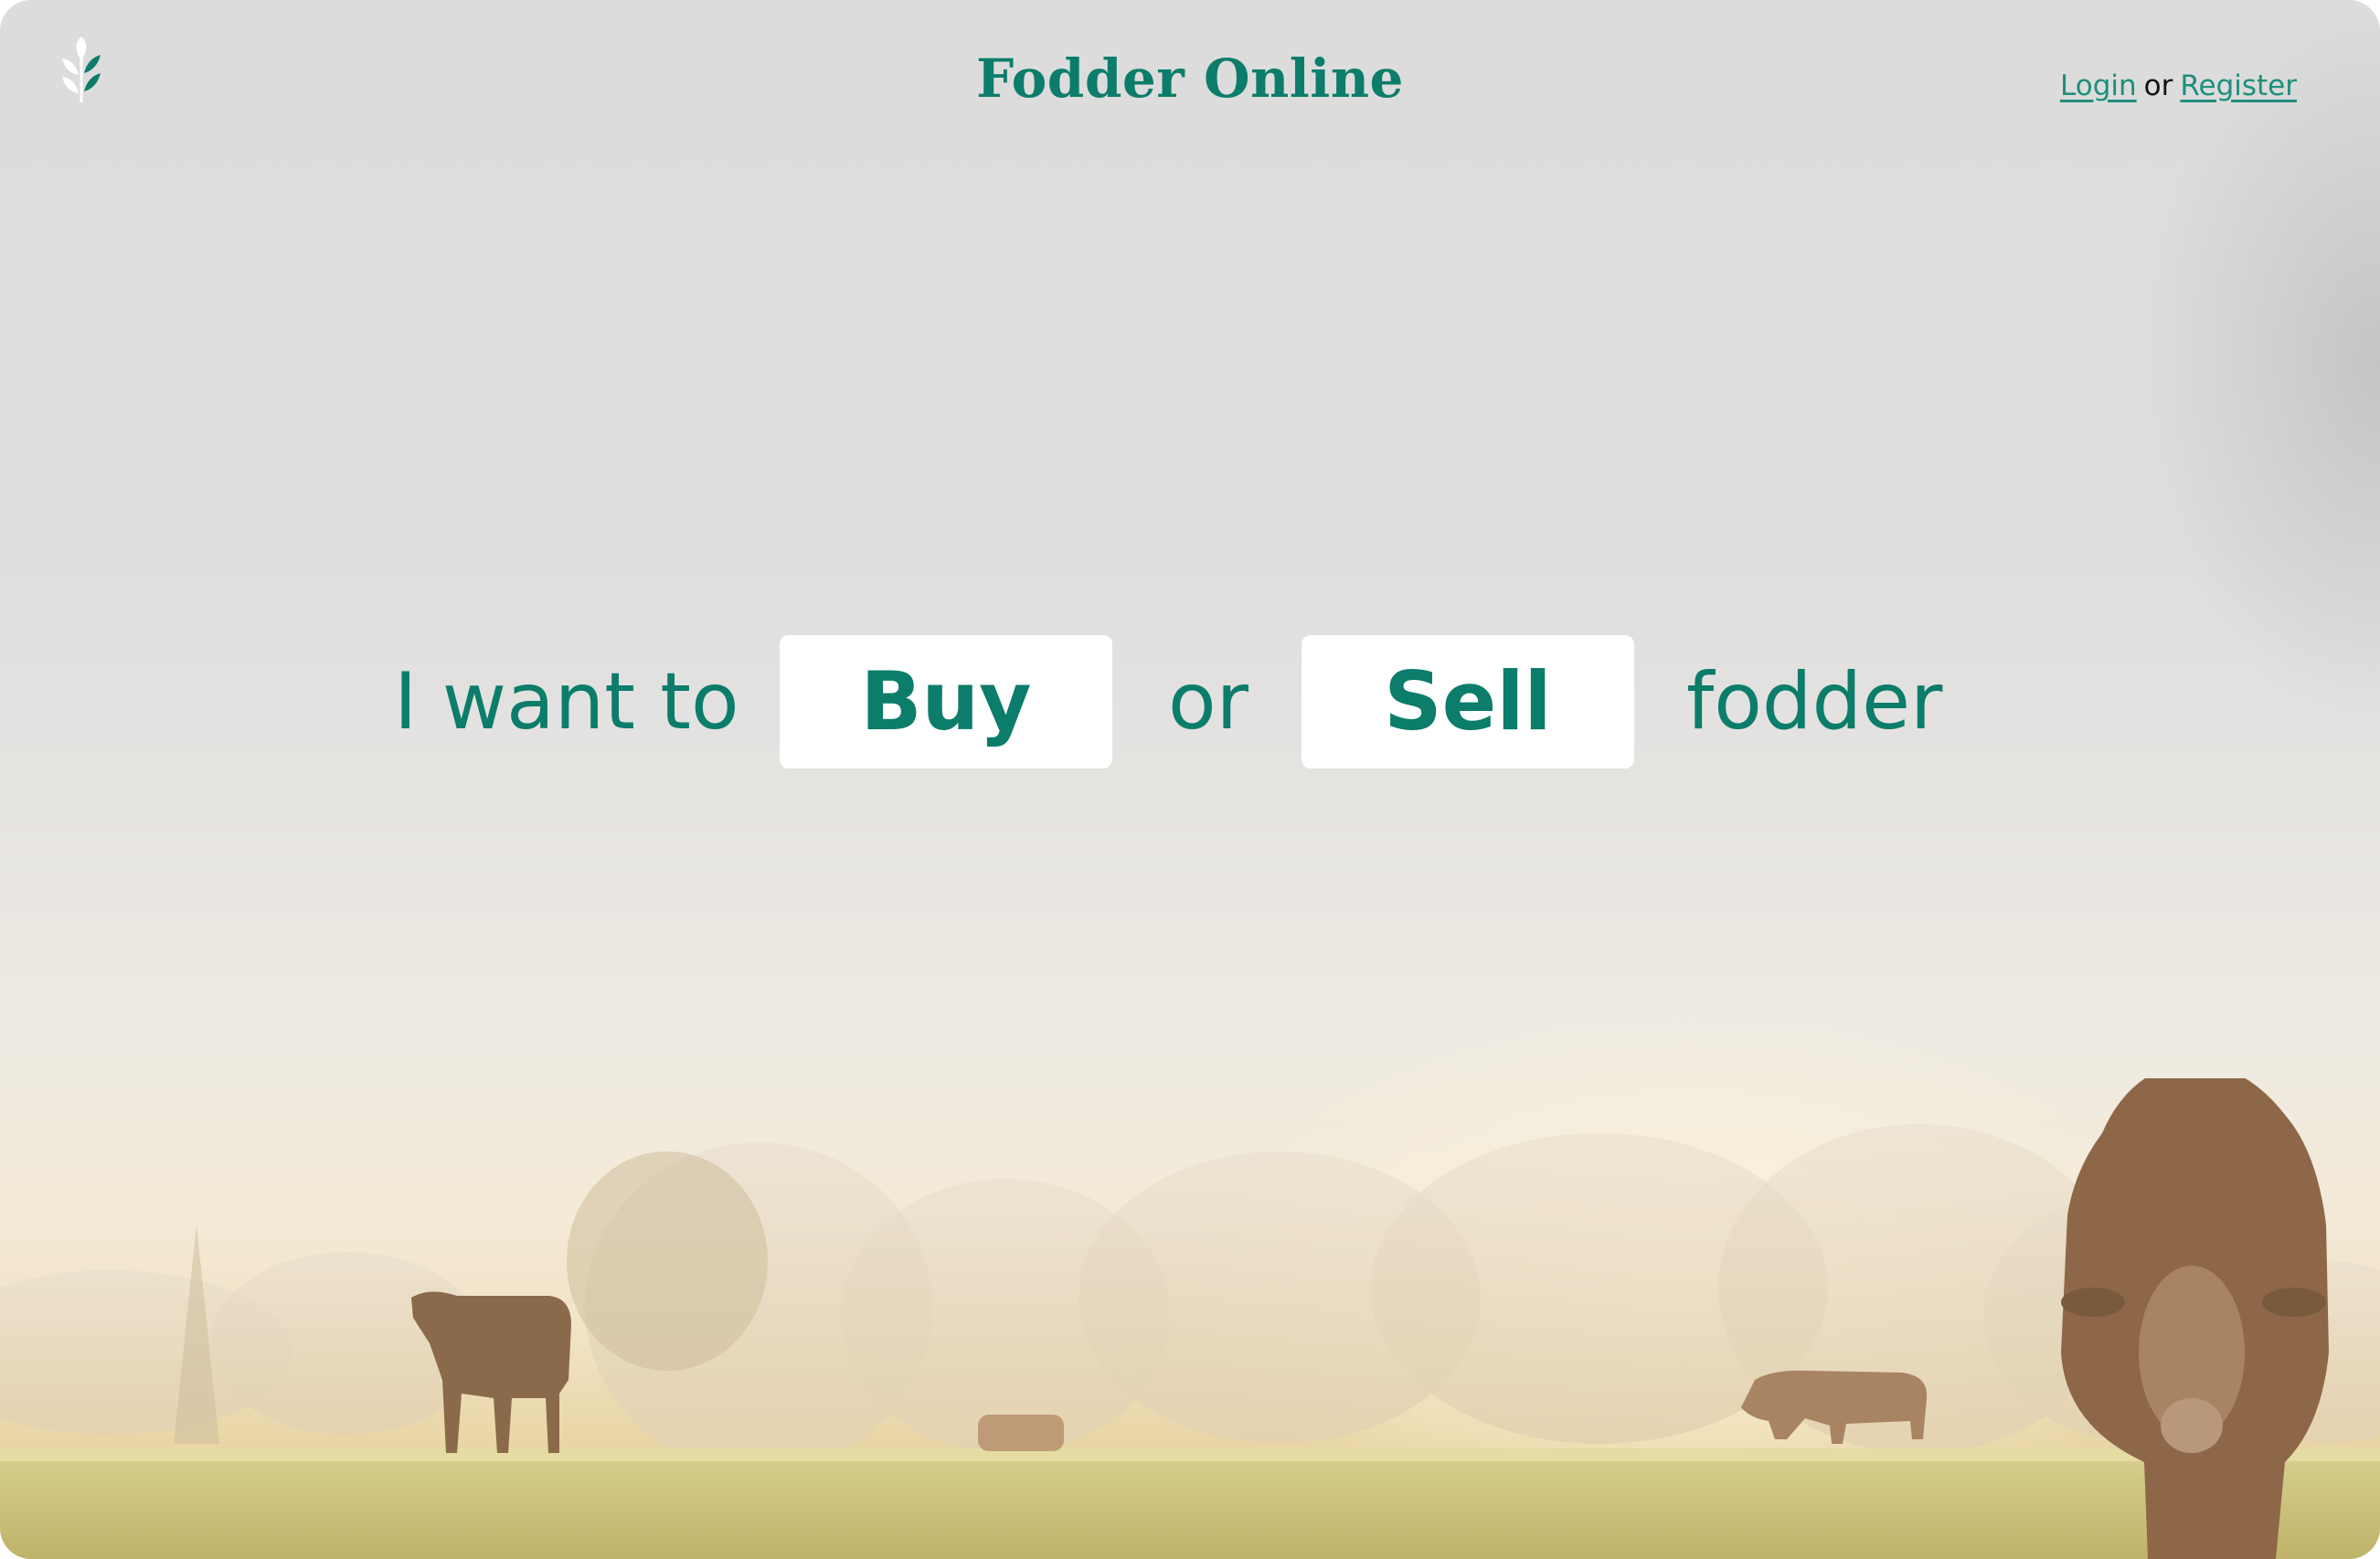  I want to click on background-shade, so click(2261, 365).